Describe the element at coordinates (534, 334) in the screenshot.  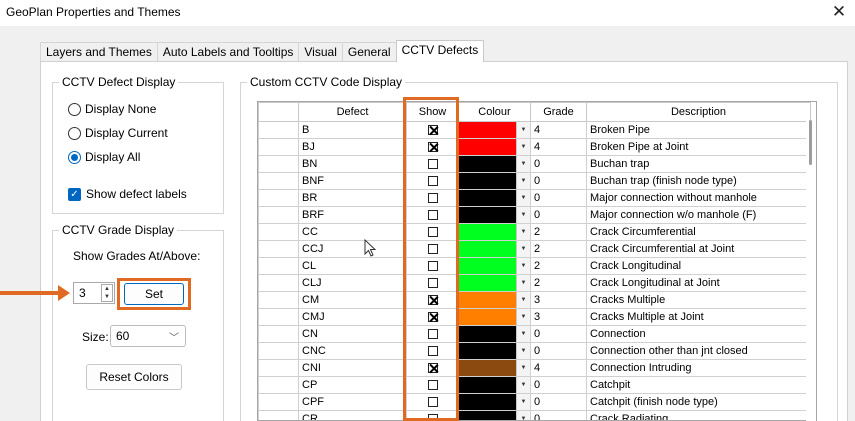
I see `table-row: CN ▼ 0 Connection` at that location.